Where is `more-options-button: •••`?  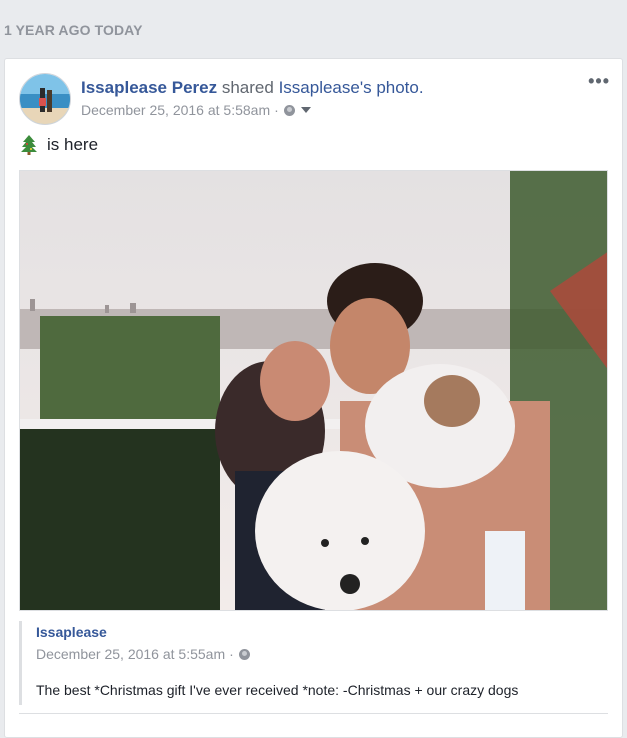 more-options-button: ••• is located at coordinates (599, 81).